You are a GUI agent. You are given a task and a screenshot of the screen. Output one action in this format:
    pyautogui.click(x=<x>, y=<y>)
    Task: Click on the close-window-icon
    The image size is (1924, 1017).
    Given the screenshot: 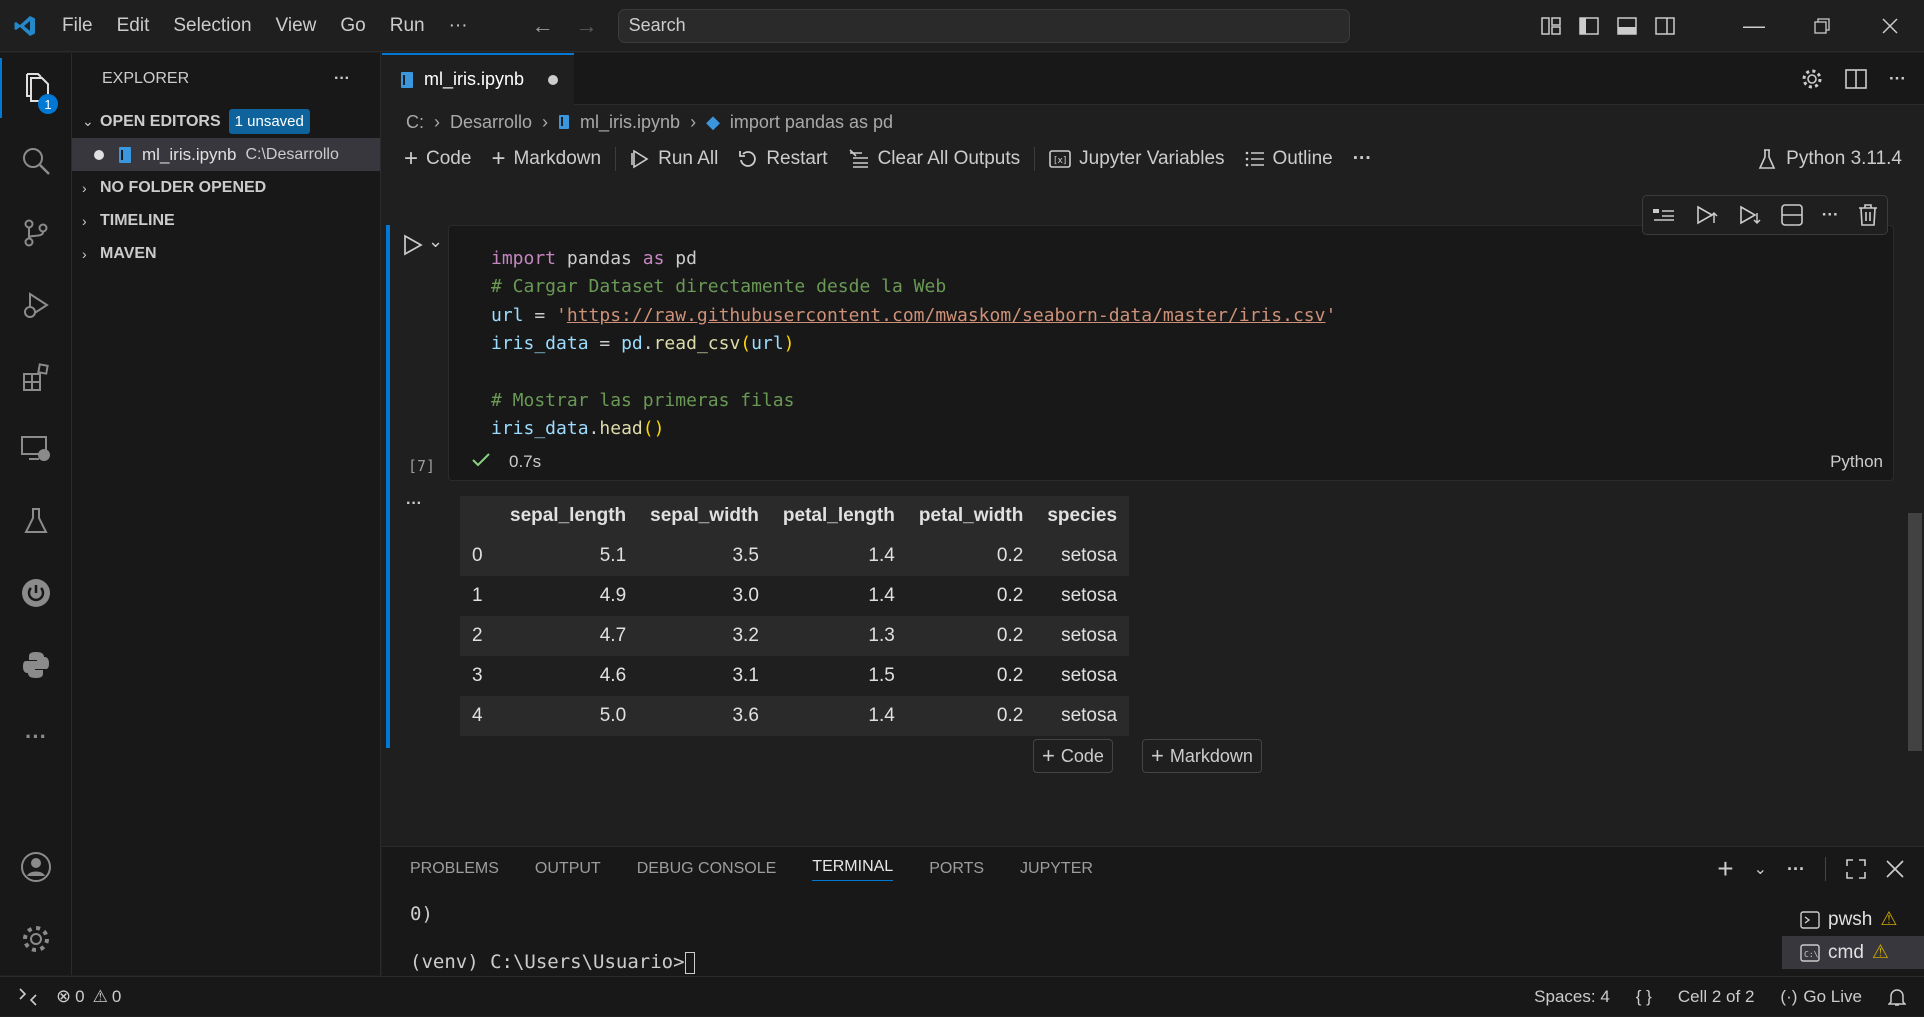 What is the action you would take?
    pyautogui.click(x=1890, y=26)
    